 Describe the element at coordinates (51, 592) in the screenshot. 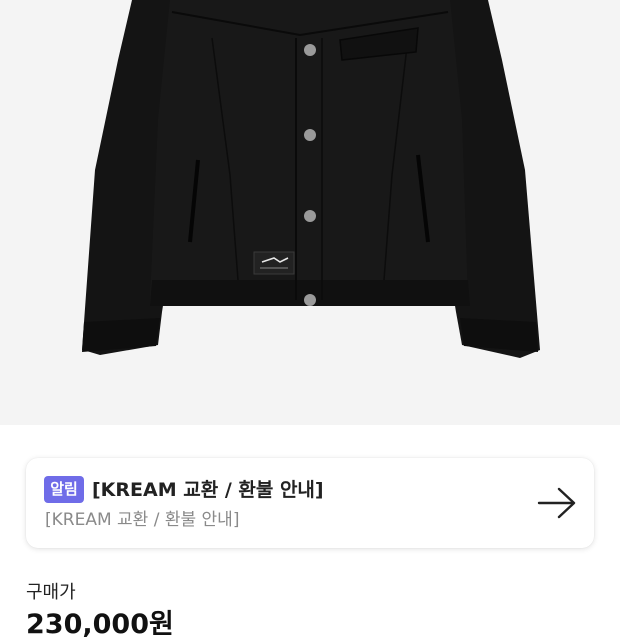

I see `price-label: 구매가` at that location.